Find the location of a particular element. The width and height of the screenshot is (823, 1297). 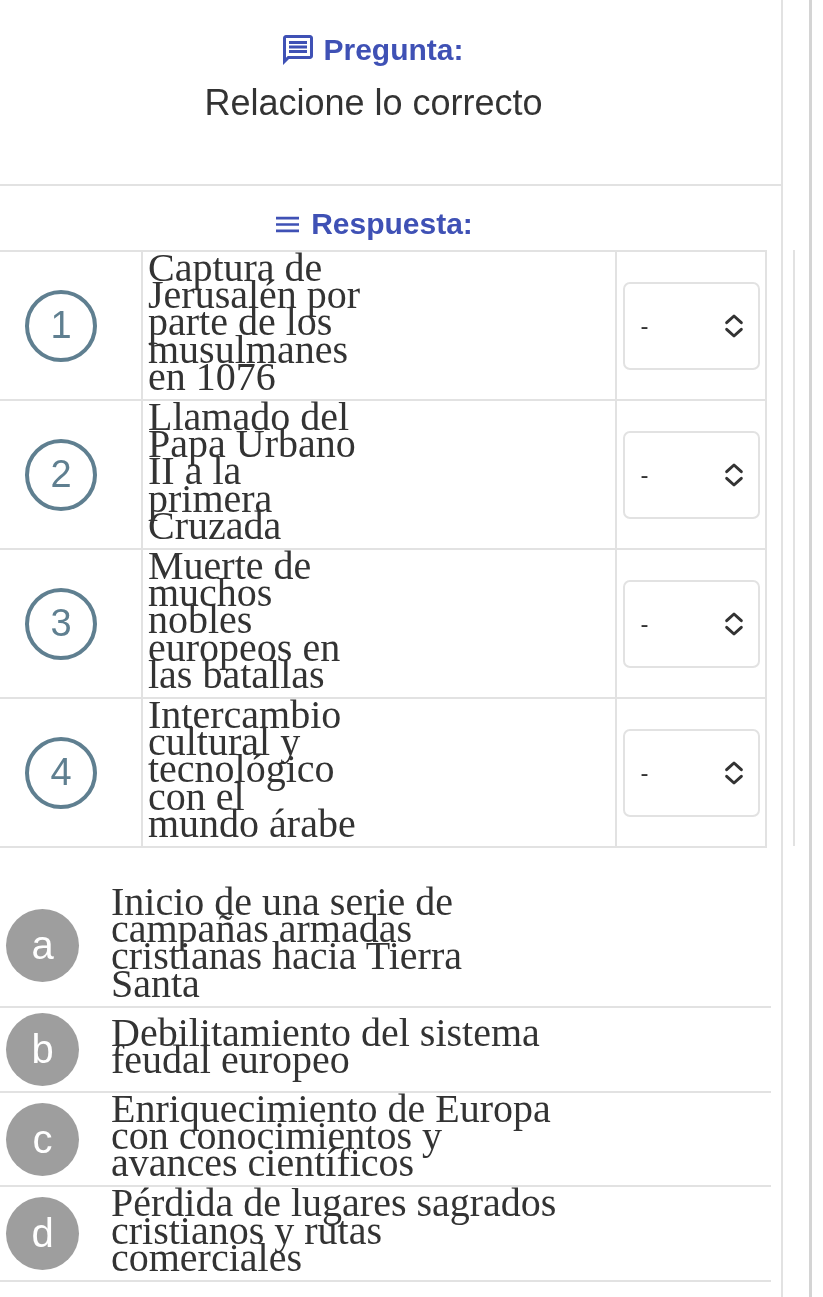

option-letter: c is located at coordinates (42, 1139).